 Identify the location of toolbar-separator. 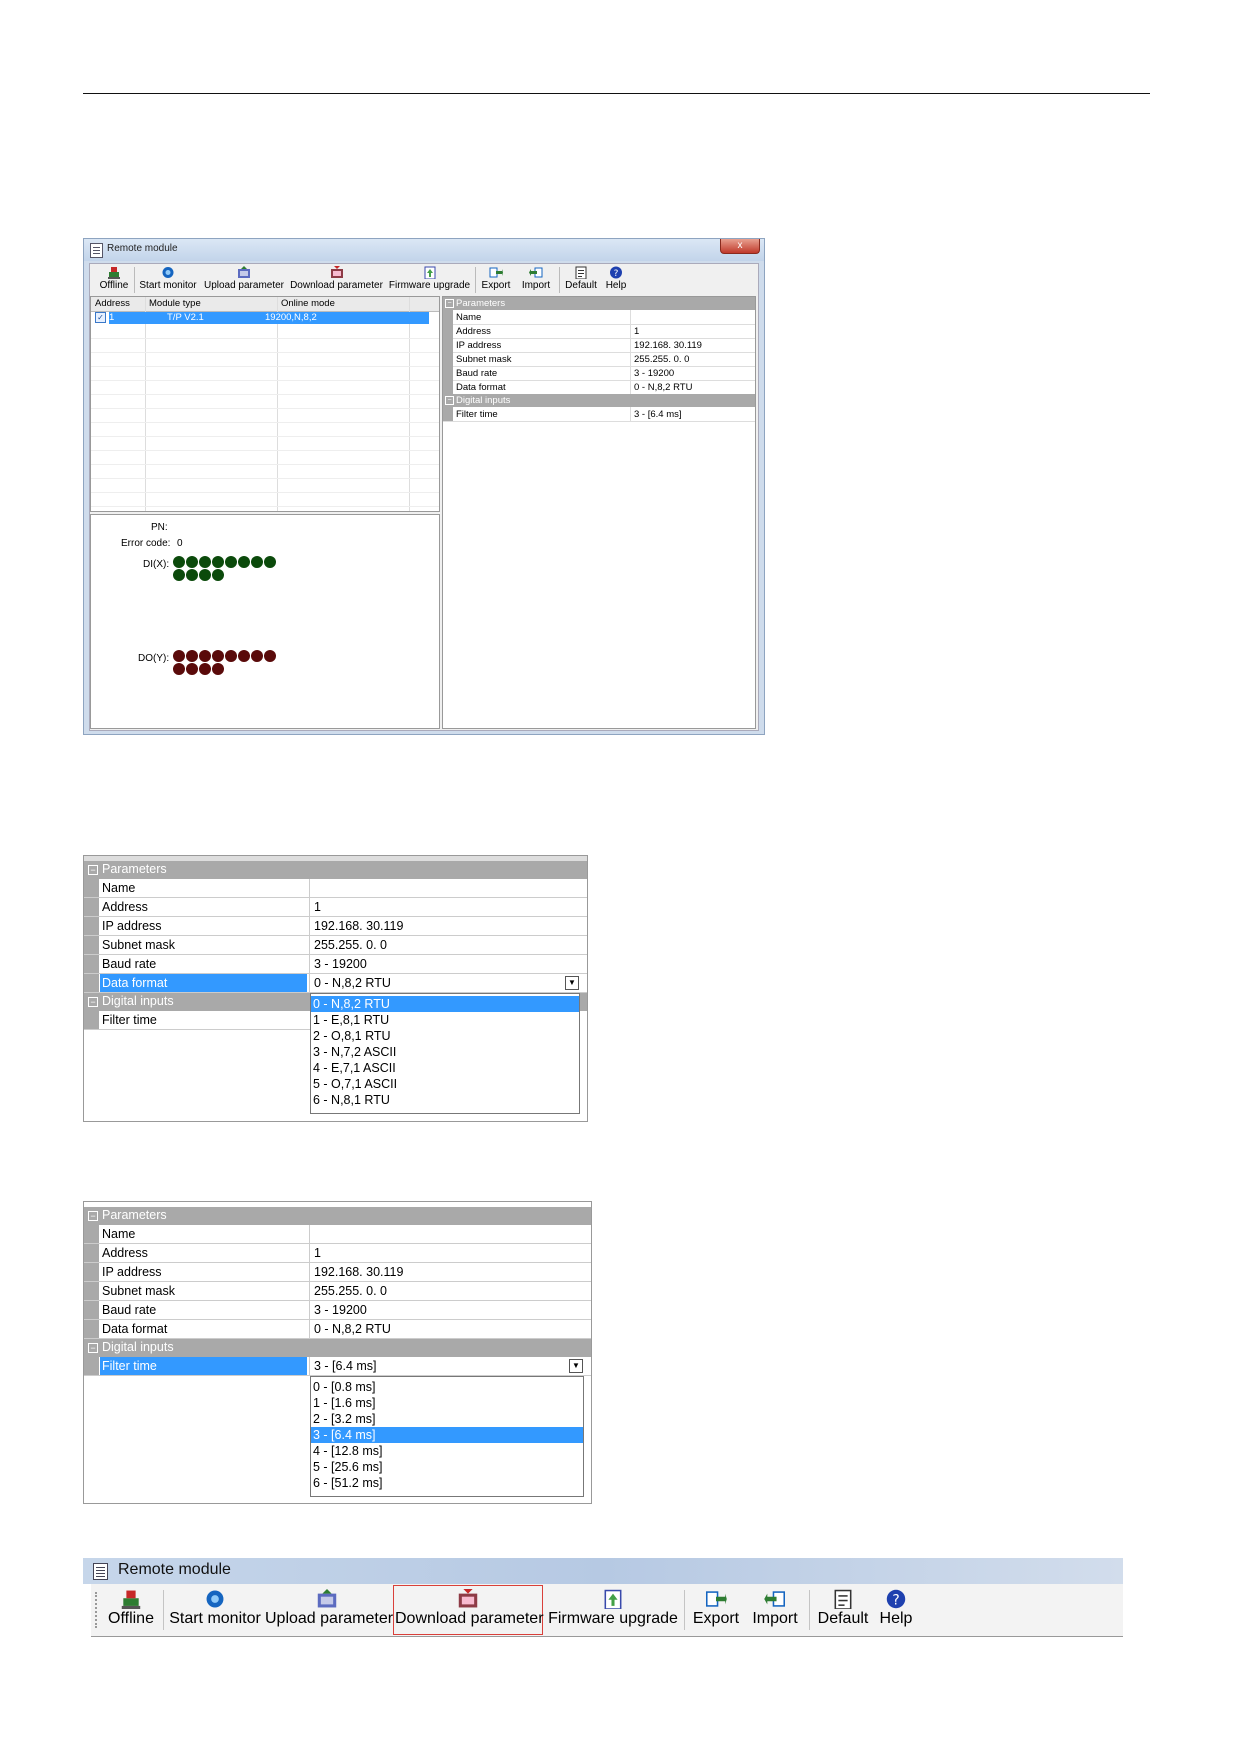
(809, 1610).